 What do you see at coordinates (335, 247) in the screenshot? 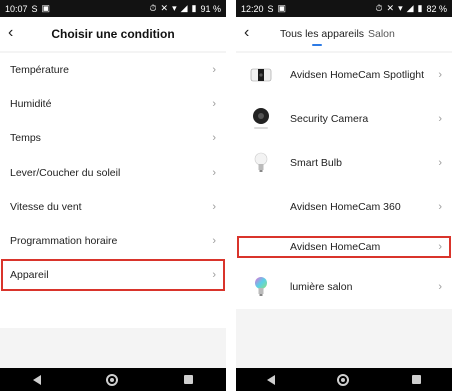
I see `device-label: Avidsen HomeCam` at bounding box center [335, 247].